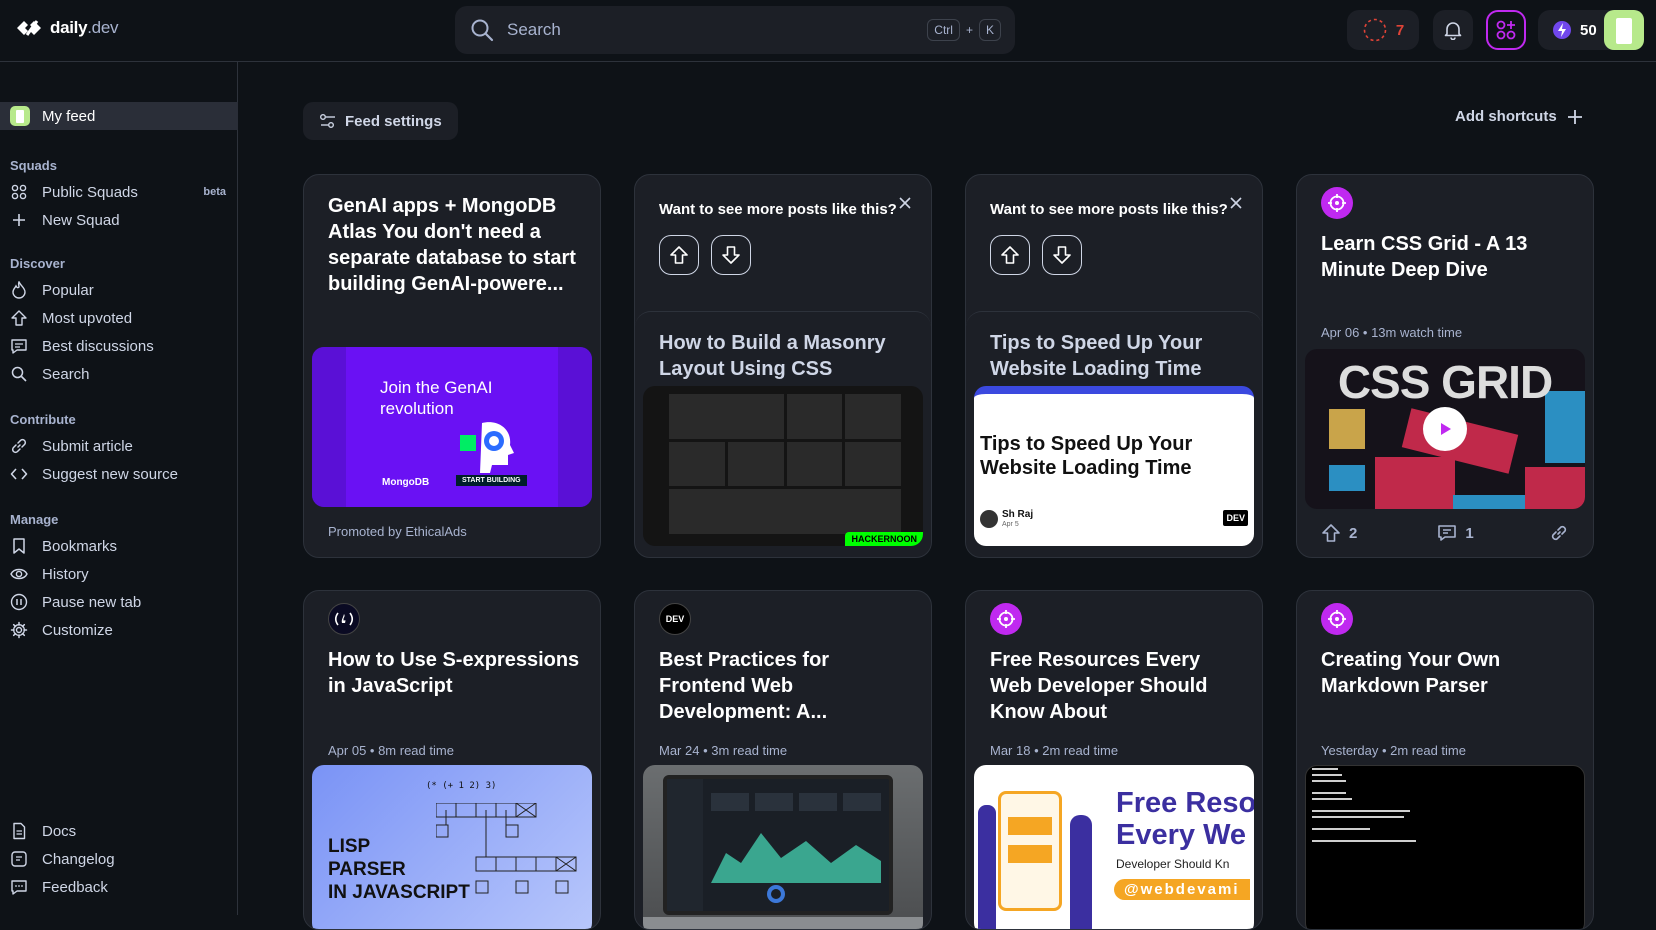 This screenshot has width=1656, height=930. I want to click on logo-name: daily, so click(69, 27).